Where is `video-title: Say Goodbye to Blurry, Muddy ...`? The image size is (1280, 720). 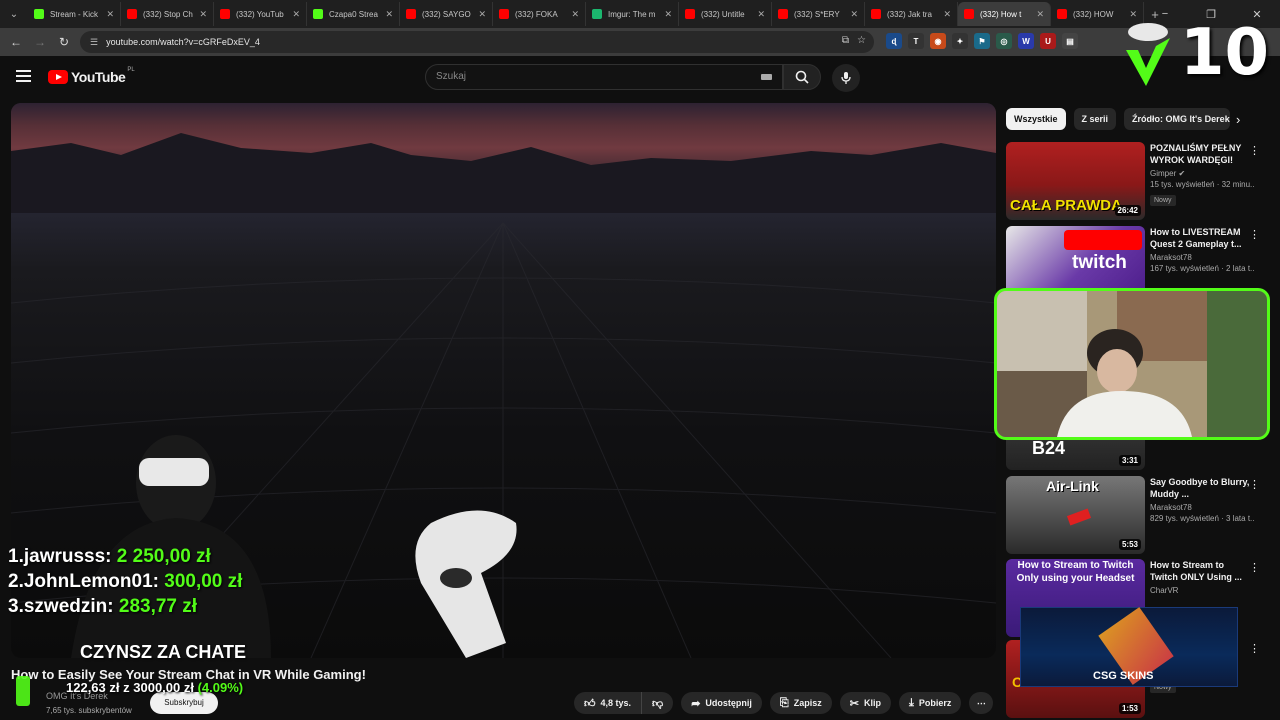 video-title: Say Goodbye to Blurry, Muddy ... is located at coordinates (1202, 488).